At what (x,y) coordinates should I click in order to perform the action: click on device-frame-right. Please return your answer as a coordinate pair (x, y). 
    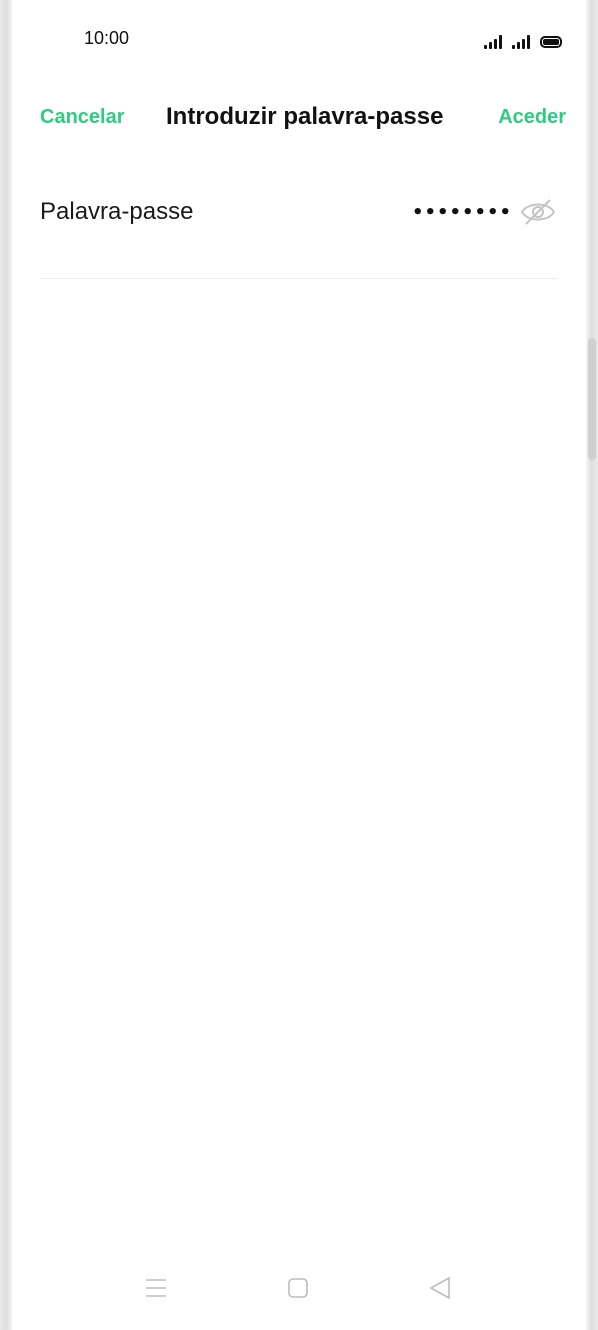
    Looking at the image, I should click on (592, 665).